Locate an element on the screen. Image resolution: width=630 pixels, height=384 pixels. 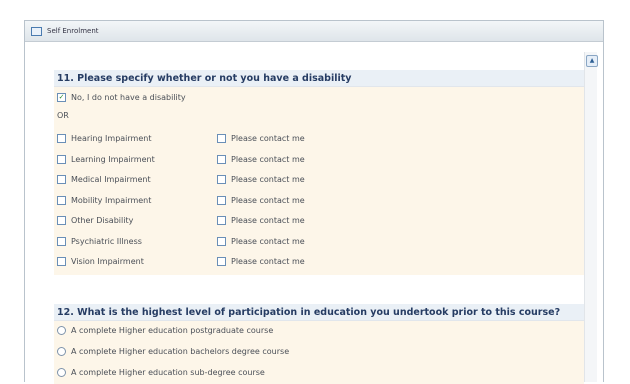
impairment-label: Learning Impairment is located at coordinates (113, 159).